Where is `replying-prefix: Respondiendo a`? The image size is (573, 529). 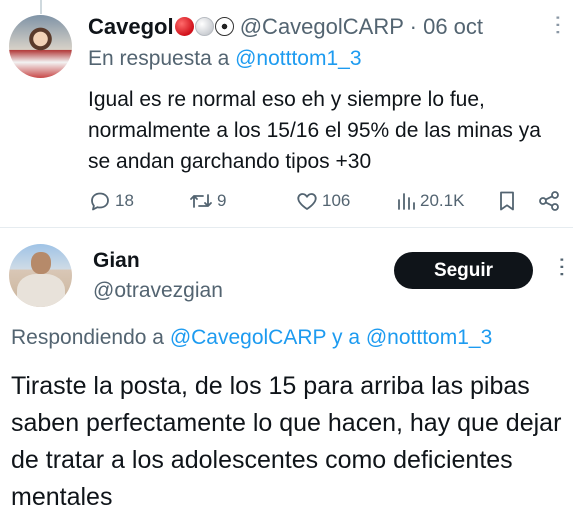
replying-prefix: Respondiendo a is located at coordinates (87, 337).